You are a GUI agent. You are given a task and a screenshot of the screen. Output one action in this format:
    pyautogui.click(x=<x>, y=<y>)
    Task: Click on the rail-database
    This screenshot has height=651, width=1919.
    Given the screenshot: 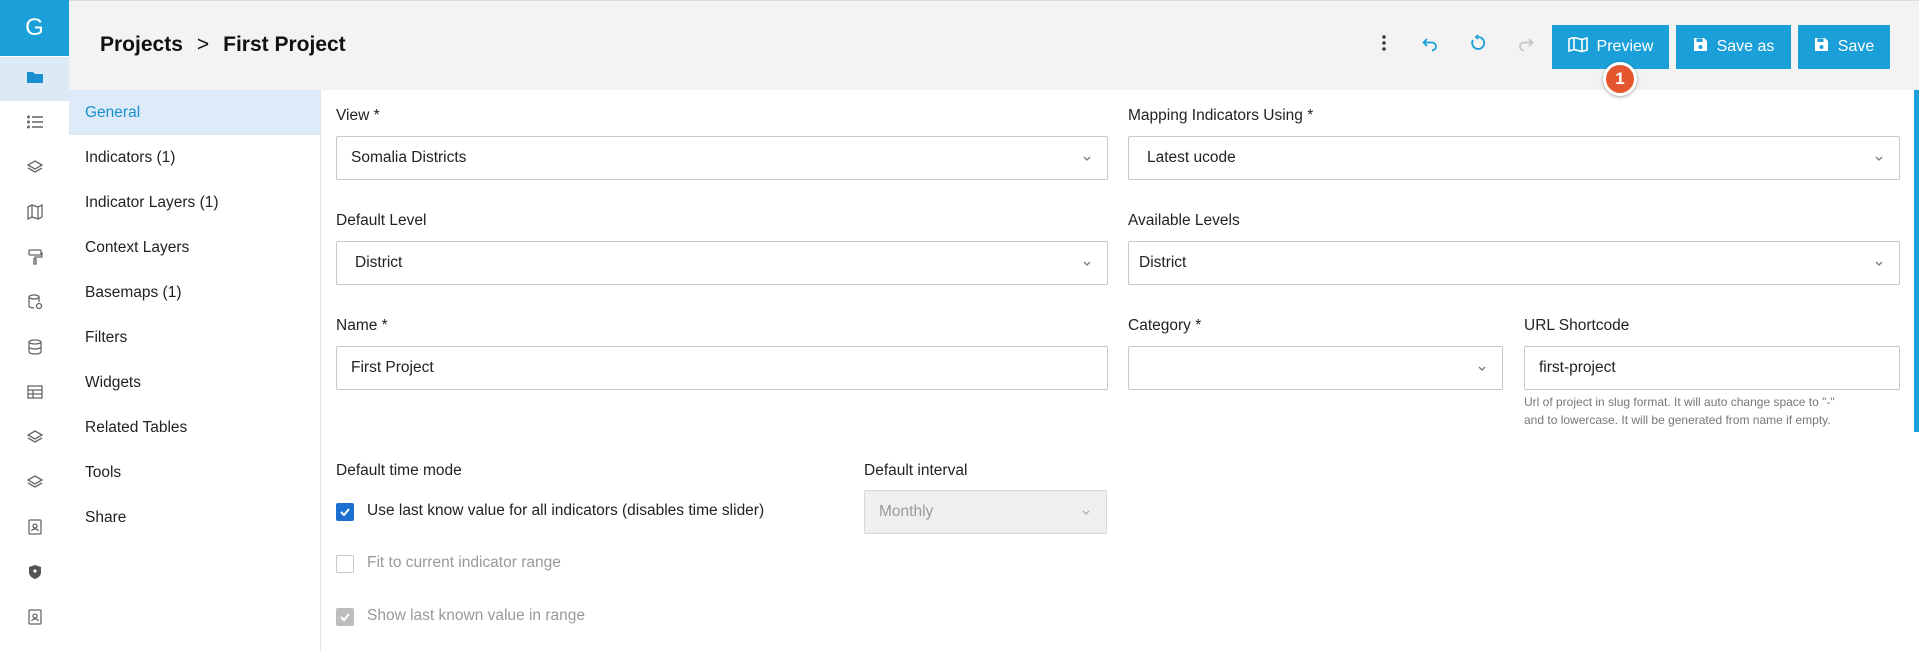 What is the action you would take?
    pyautogui.click(x=34, y=349)
    